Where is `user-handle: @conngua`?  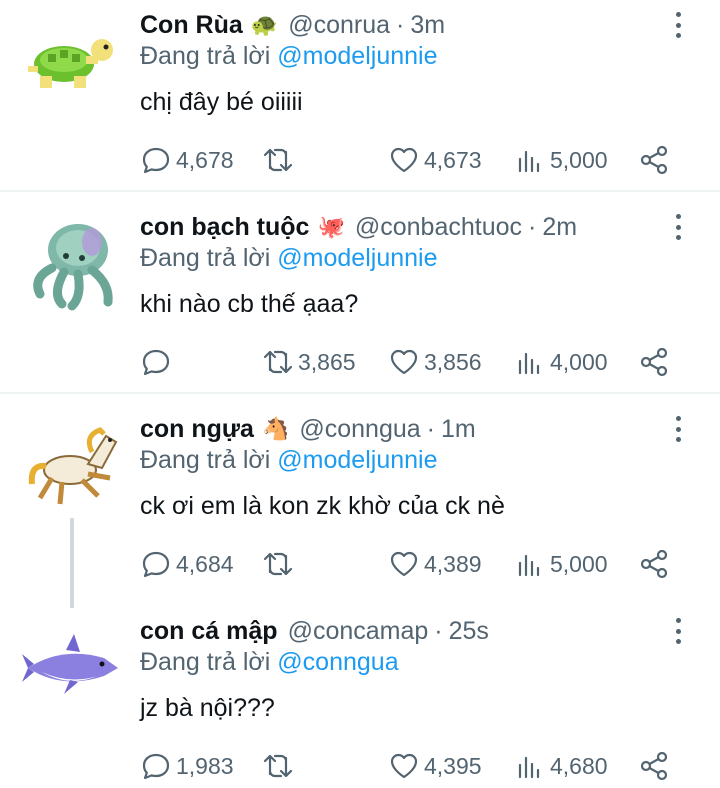
user-handle: @conngua is located at coordinates (359, 429).